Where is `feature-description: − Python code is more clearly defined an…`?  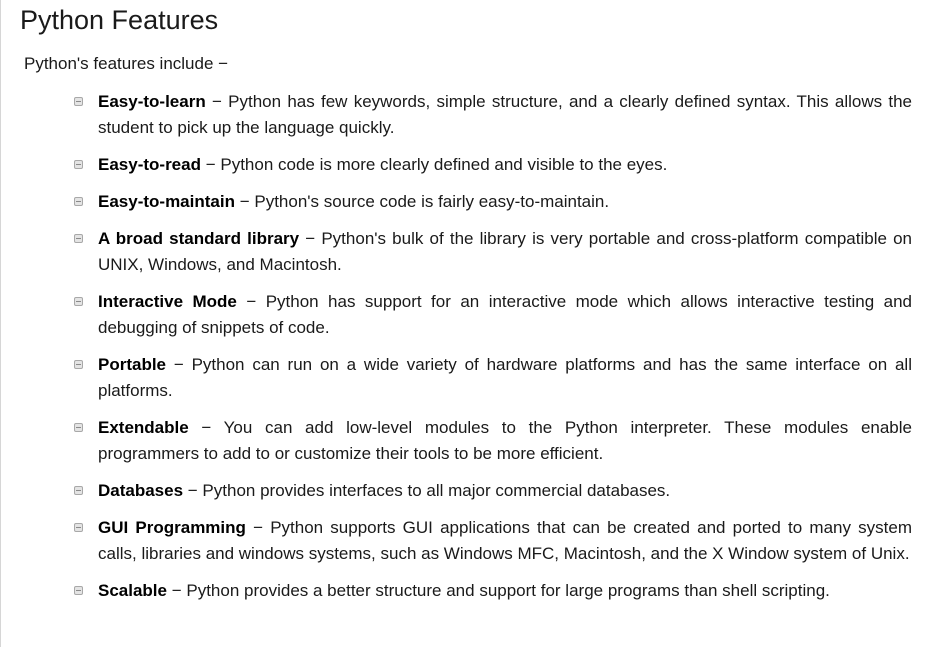 feature-description: − Python code is more clearly defined an… is located at coordinates (434, 164).